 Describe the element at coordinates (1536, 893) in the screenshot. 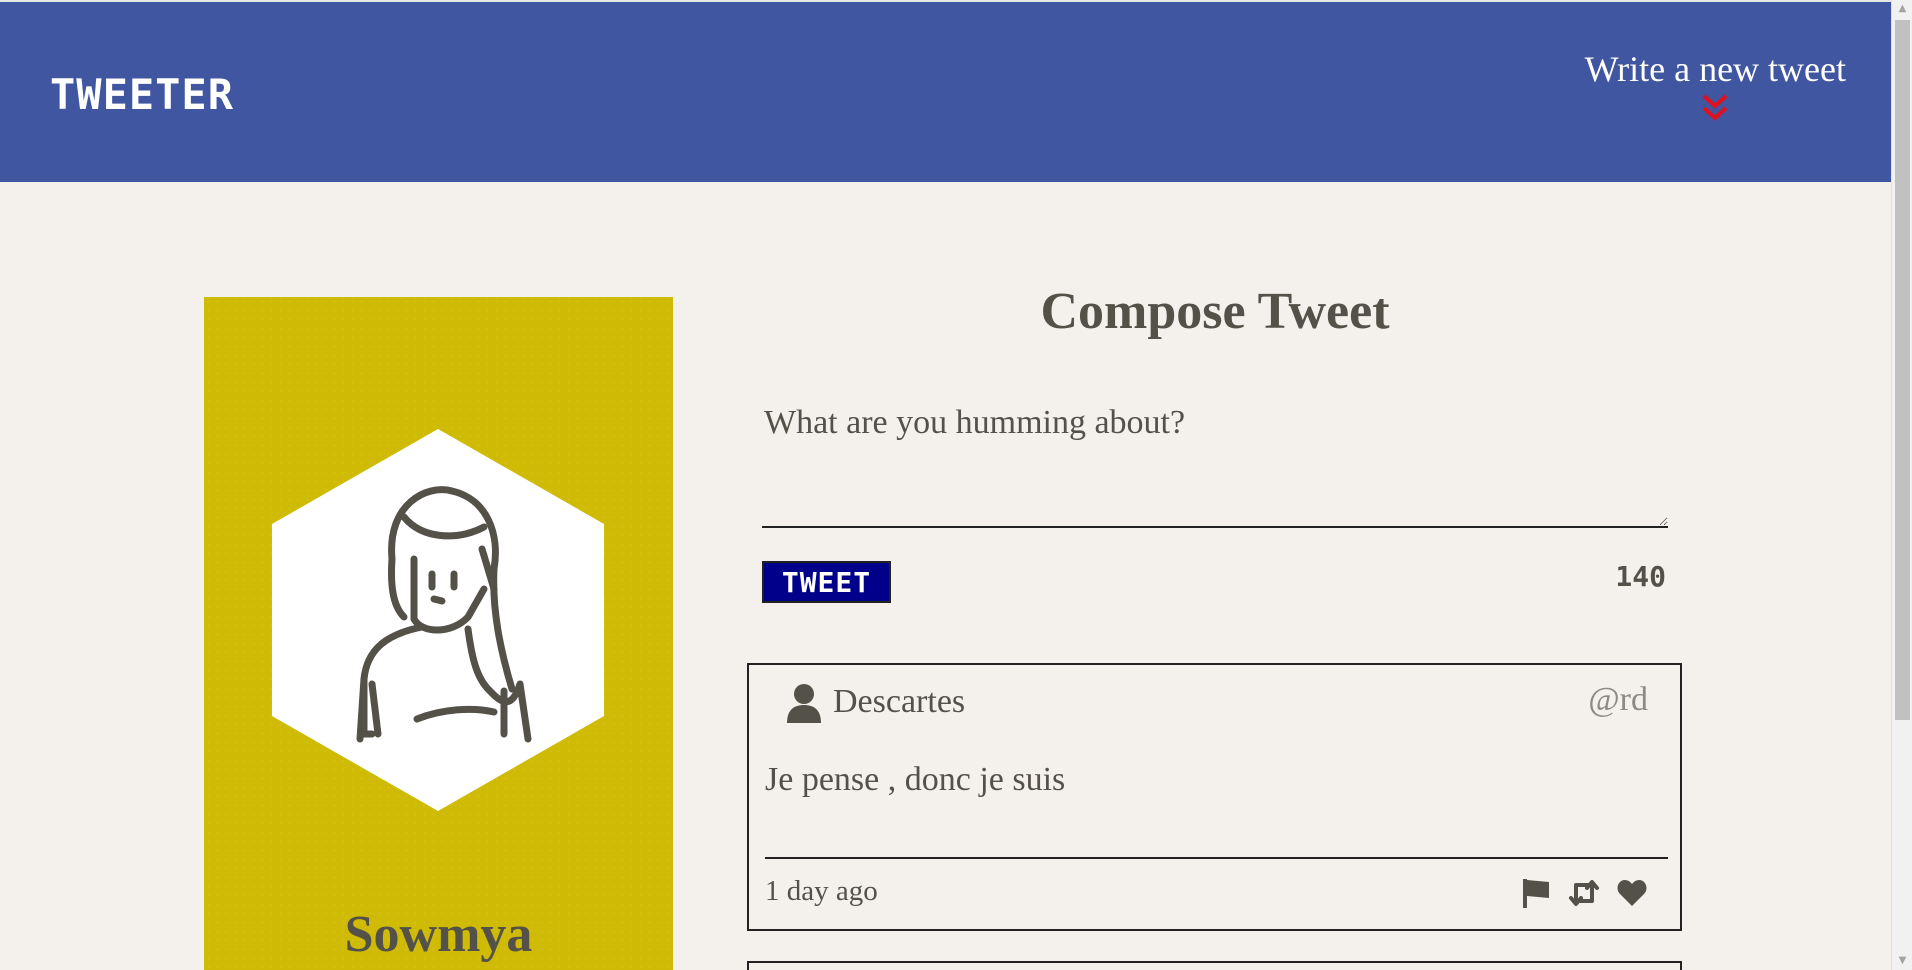

I see `flag-icon` at that location.